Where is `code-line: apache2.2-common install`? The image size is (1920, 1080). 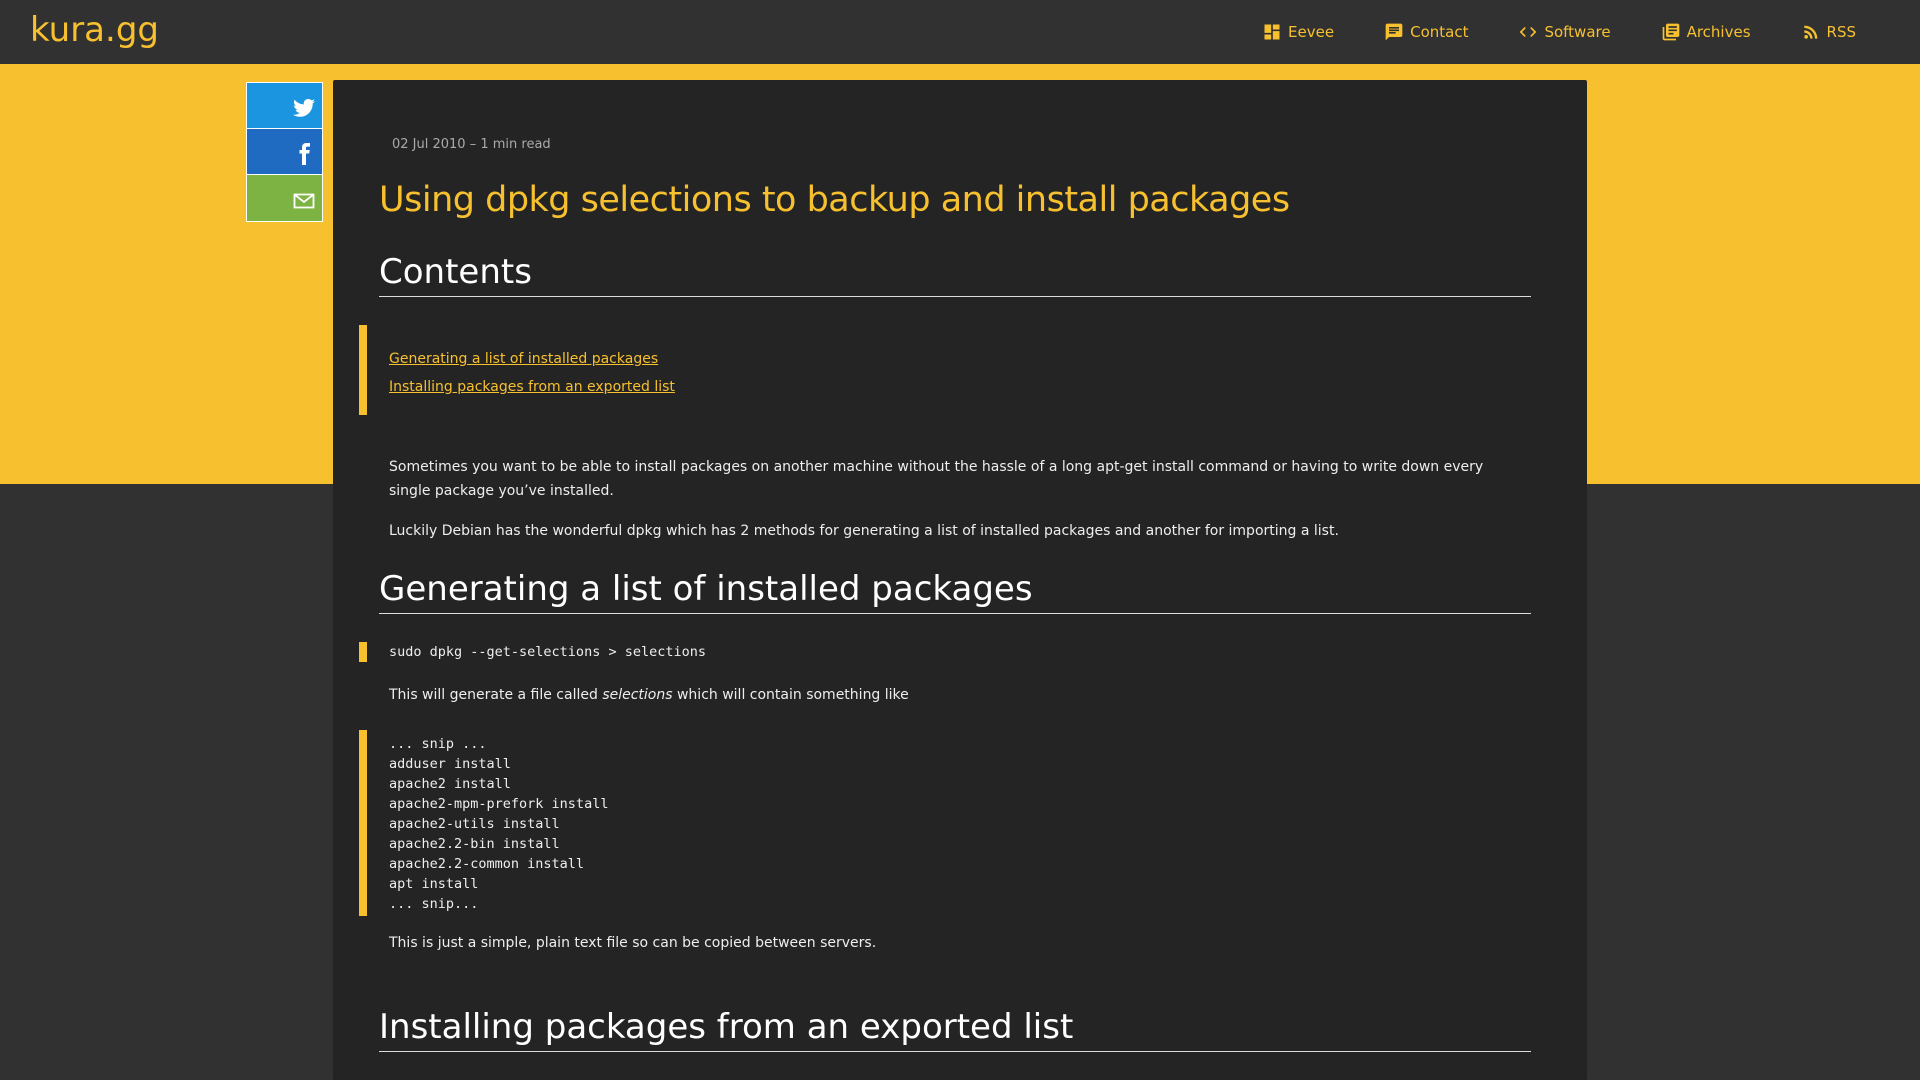
code-line: apache2.2-common install is located at coordinates (487, 864).